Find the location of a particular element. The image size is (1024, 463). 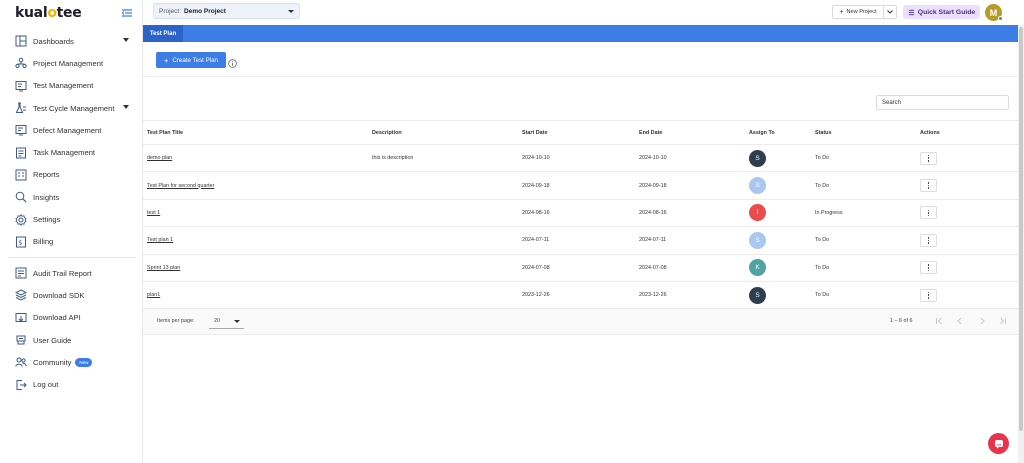

sidebar-item-test-cycle-management: Test Cycle Management is located at coordinates (71, 108).